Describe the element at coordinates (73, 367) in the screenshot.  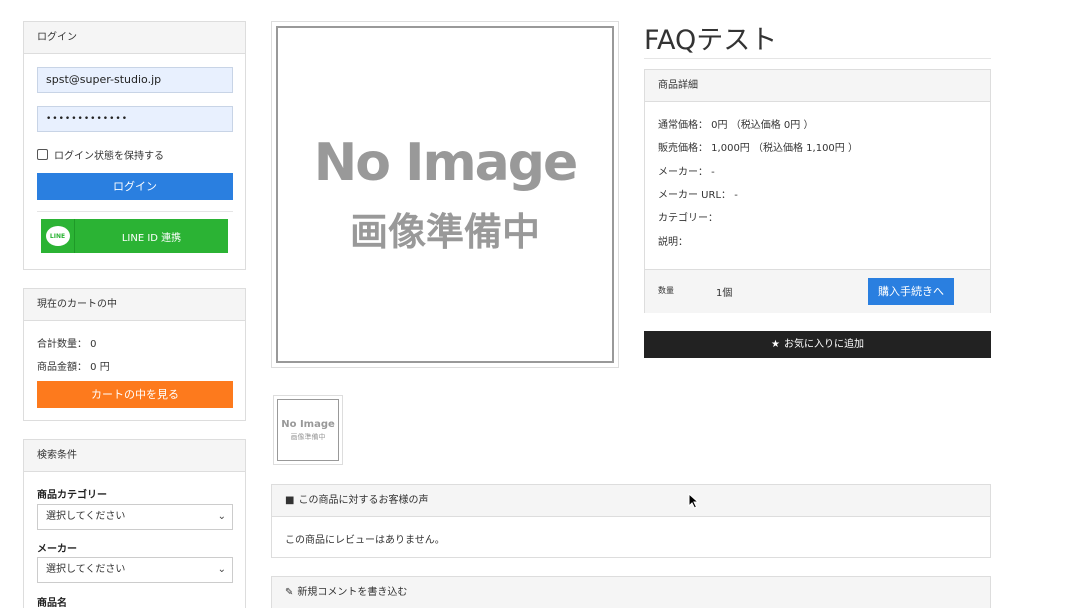
I see `cart-total-price: 商品金額： 0 円` at that location.